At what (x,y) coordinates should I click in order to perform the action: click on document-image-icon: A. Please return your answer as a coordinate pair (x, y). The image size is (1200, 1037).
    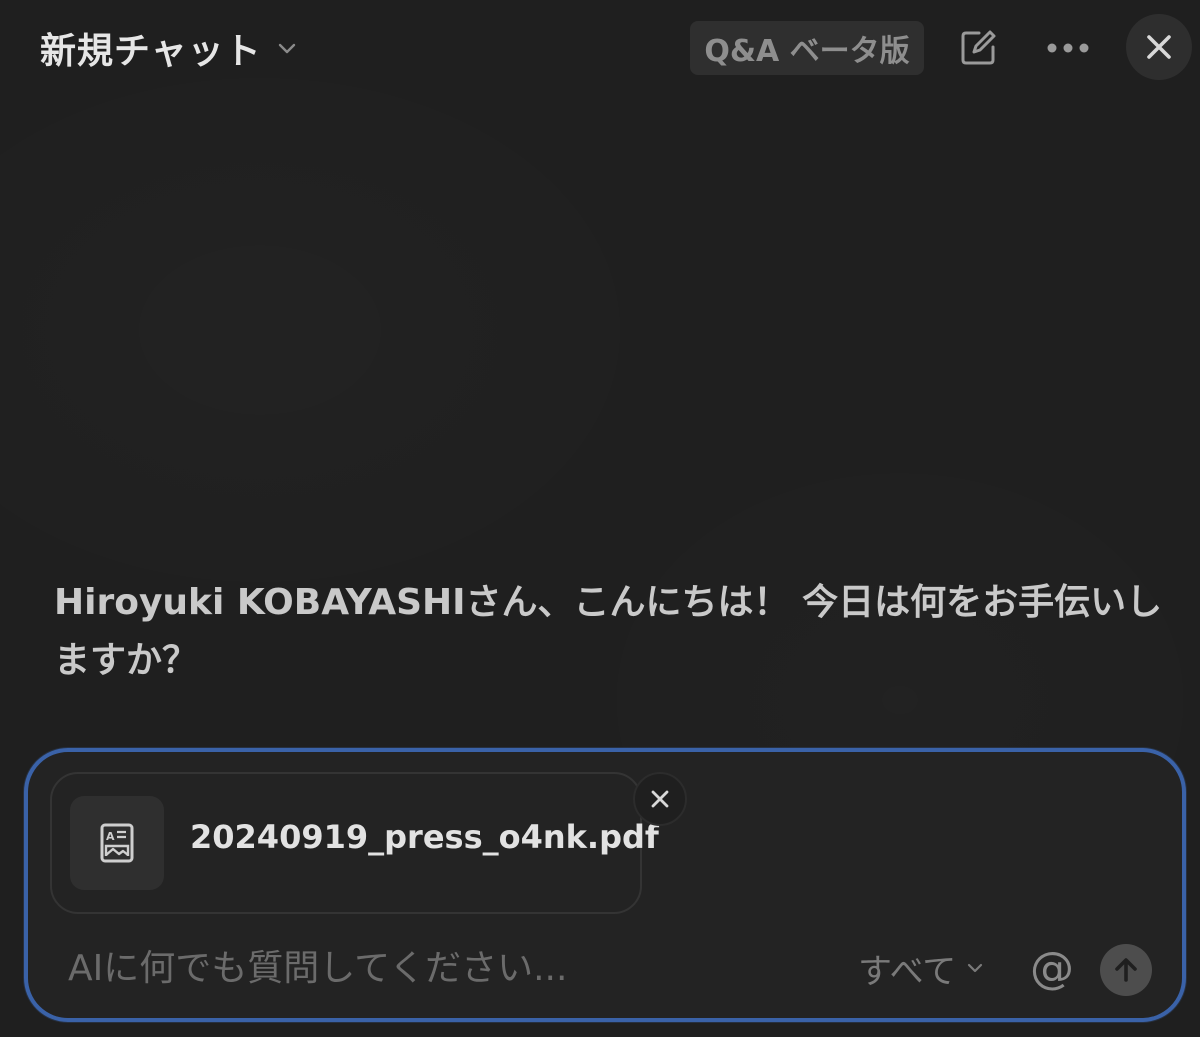
    Looking at the image, I should click on (117, 843).